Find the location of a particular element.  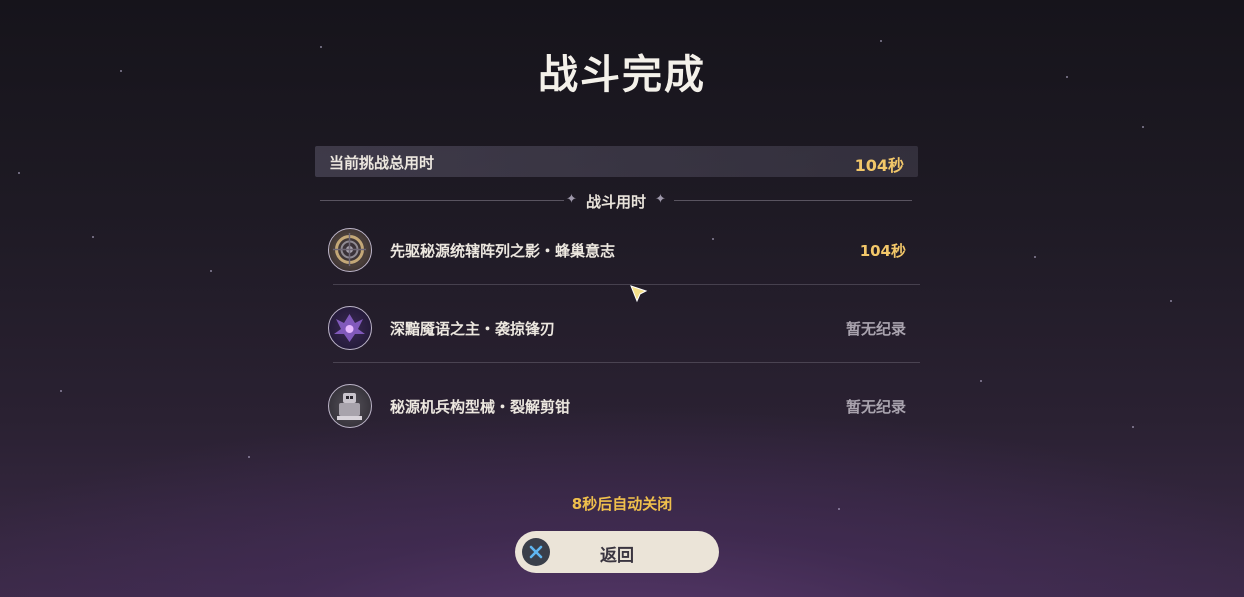

dark-dragon-icon is located at coordinates (350, 328).